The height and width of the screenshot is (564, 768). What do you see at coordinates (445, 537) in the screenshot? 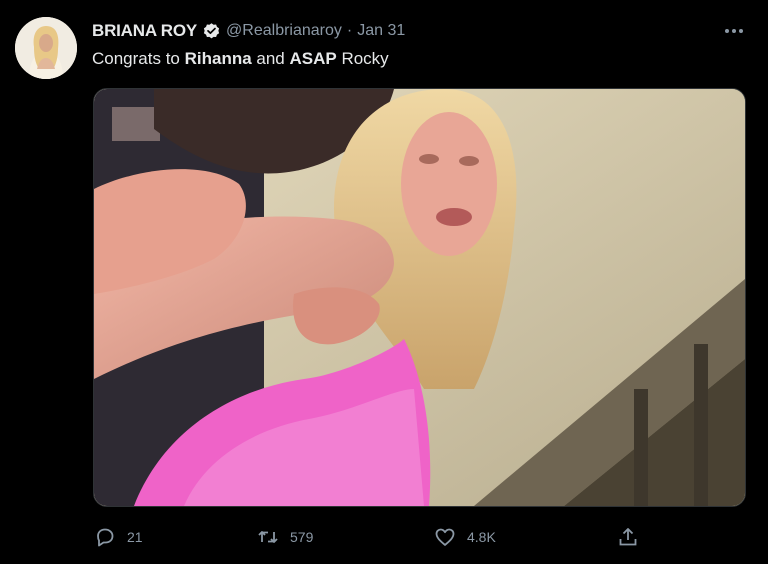
I see `heart-icon` at bounding box center [445, 537].